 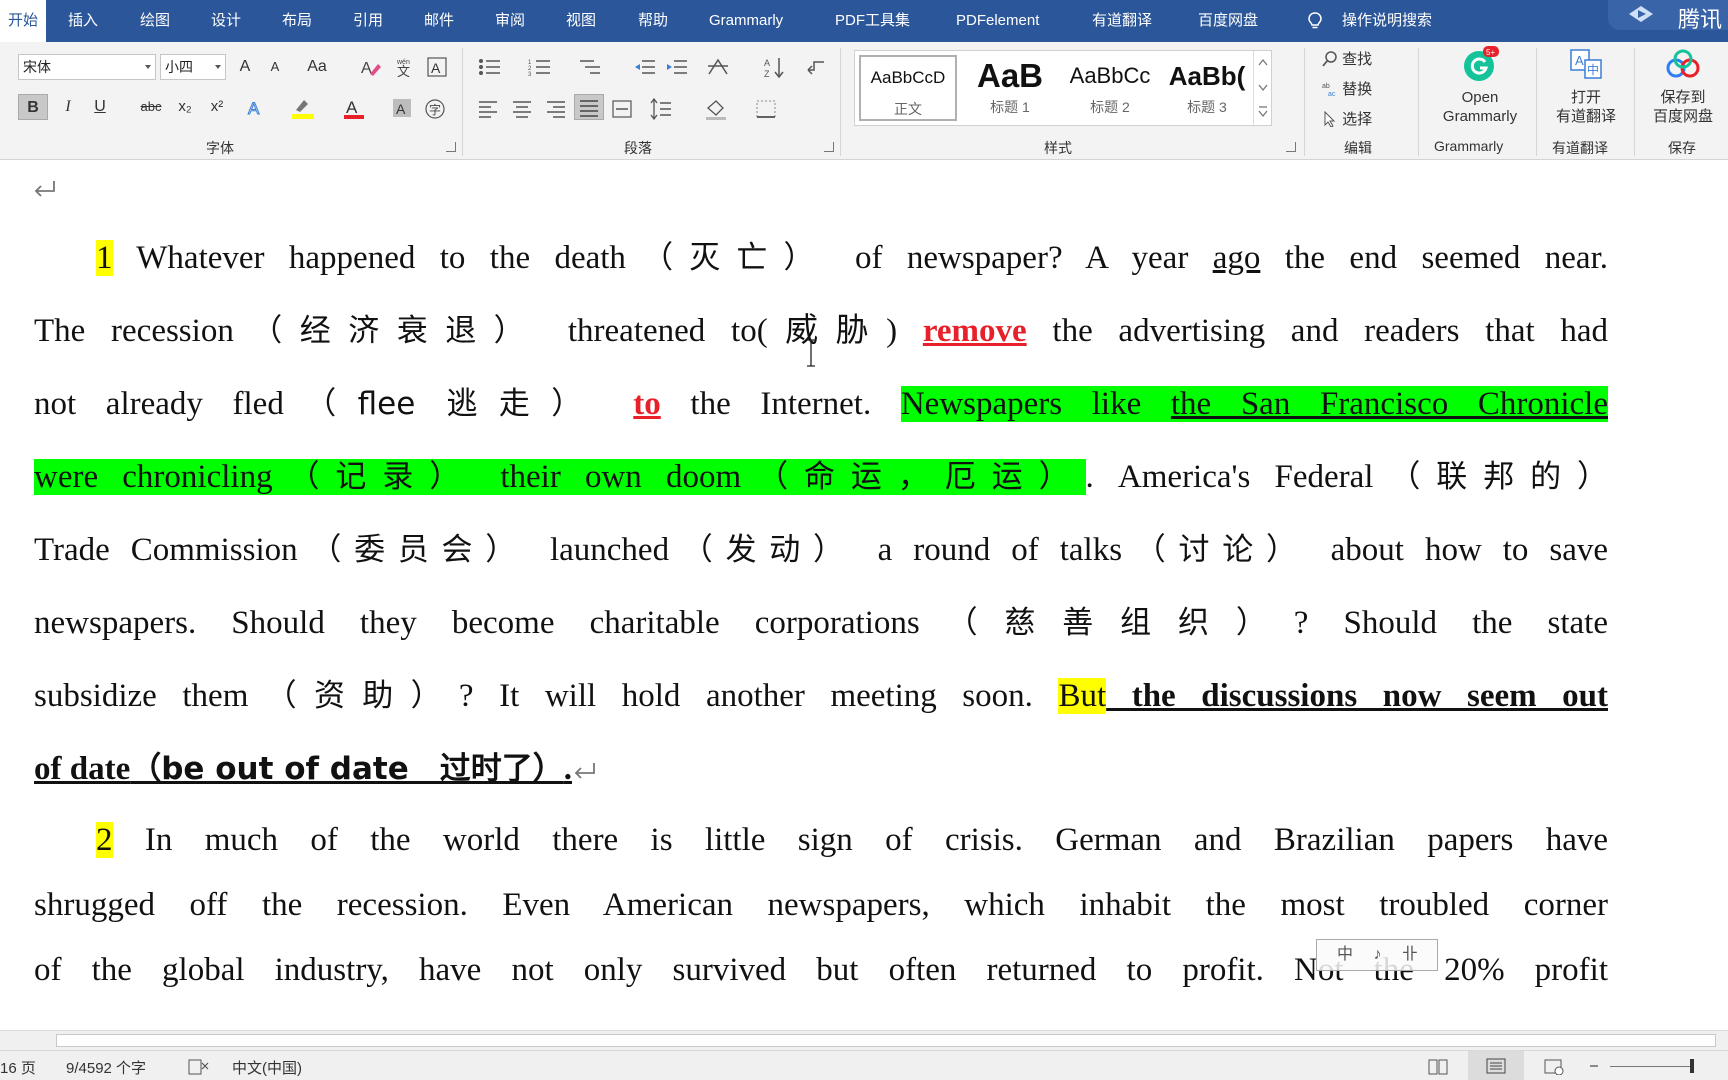 What do you see at coordinates (622, 109) in the screenshot?
I see `distributed-icon` at bounding box center [622, 109].